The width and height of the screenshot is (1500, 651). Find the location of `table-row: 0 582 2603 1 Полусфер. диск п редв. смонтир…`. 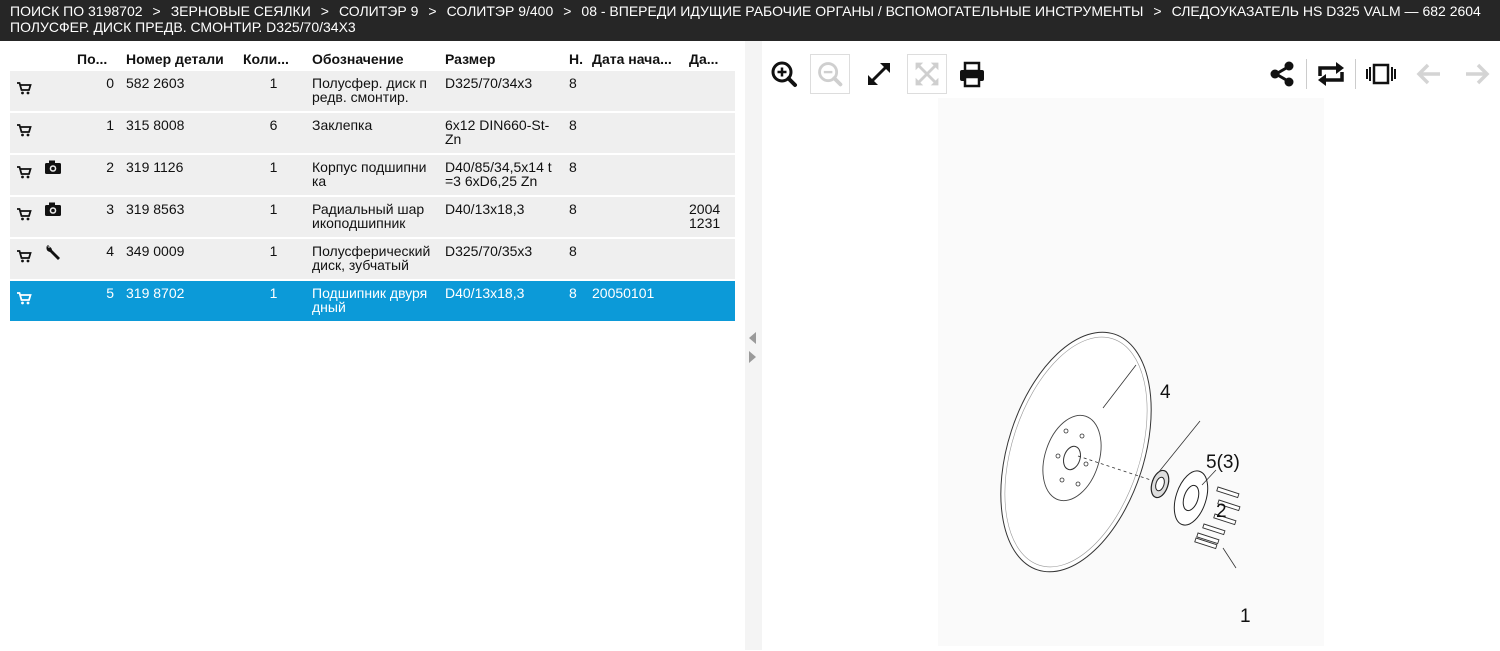

table-row: 0 582 2603 1 Полусфер. диск п редв. смонтир… is located at coordinates (372, 91).